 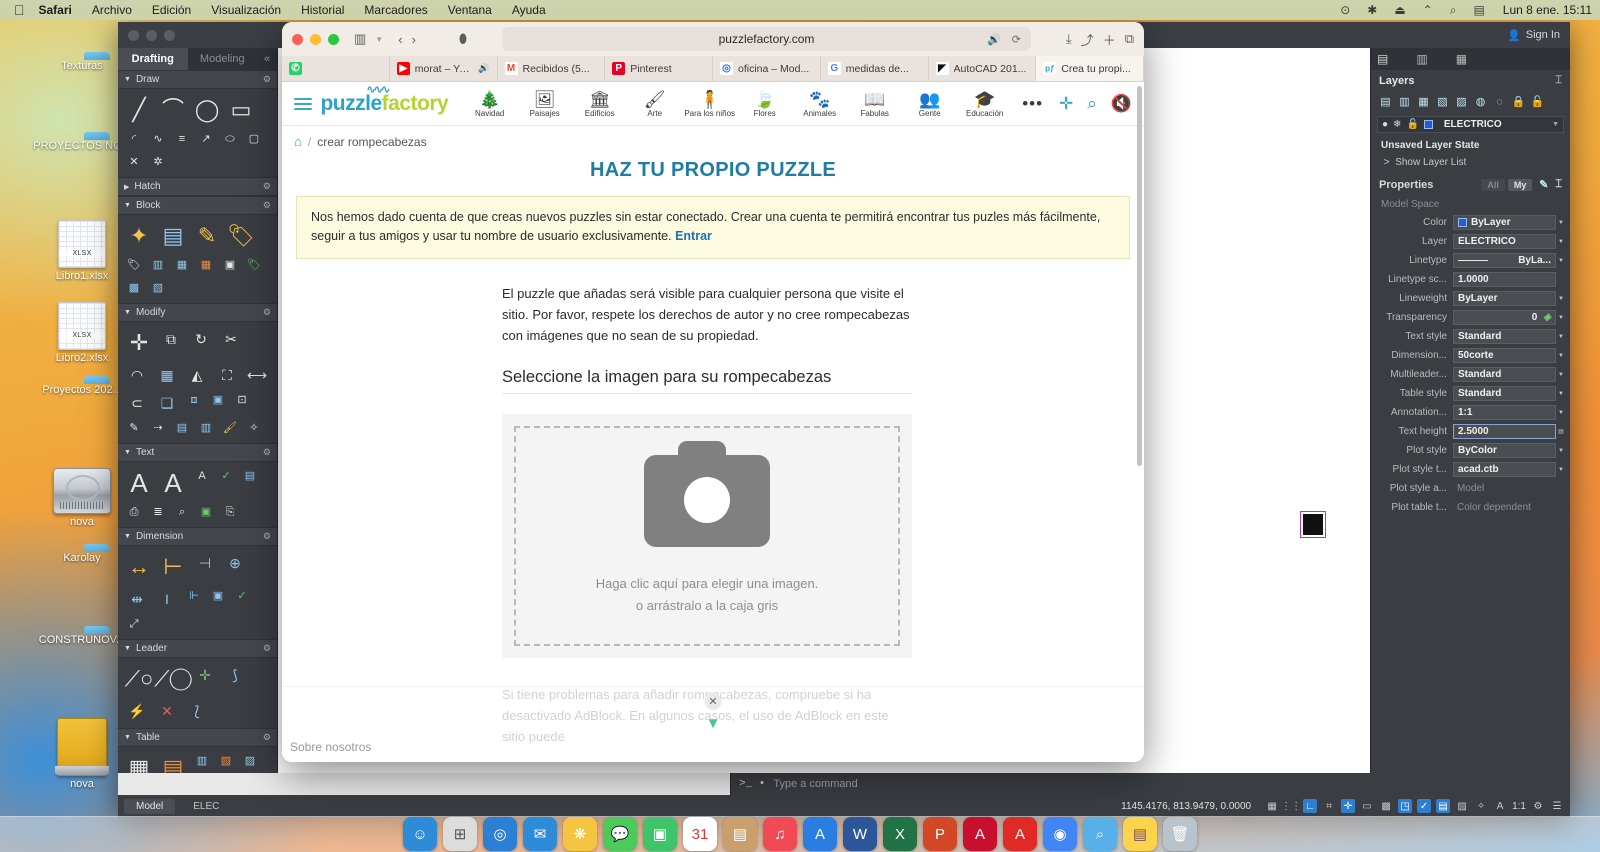 I want to click on layer-state-icon: ▦, so click(x=1423, y=101).